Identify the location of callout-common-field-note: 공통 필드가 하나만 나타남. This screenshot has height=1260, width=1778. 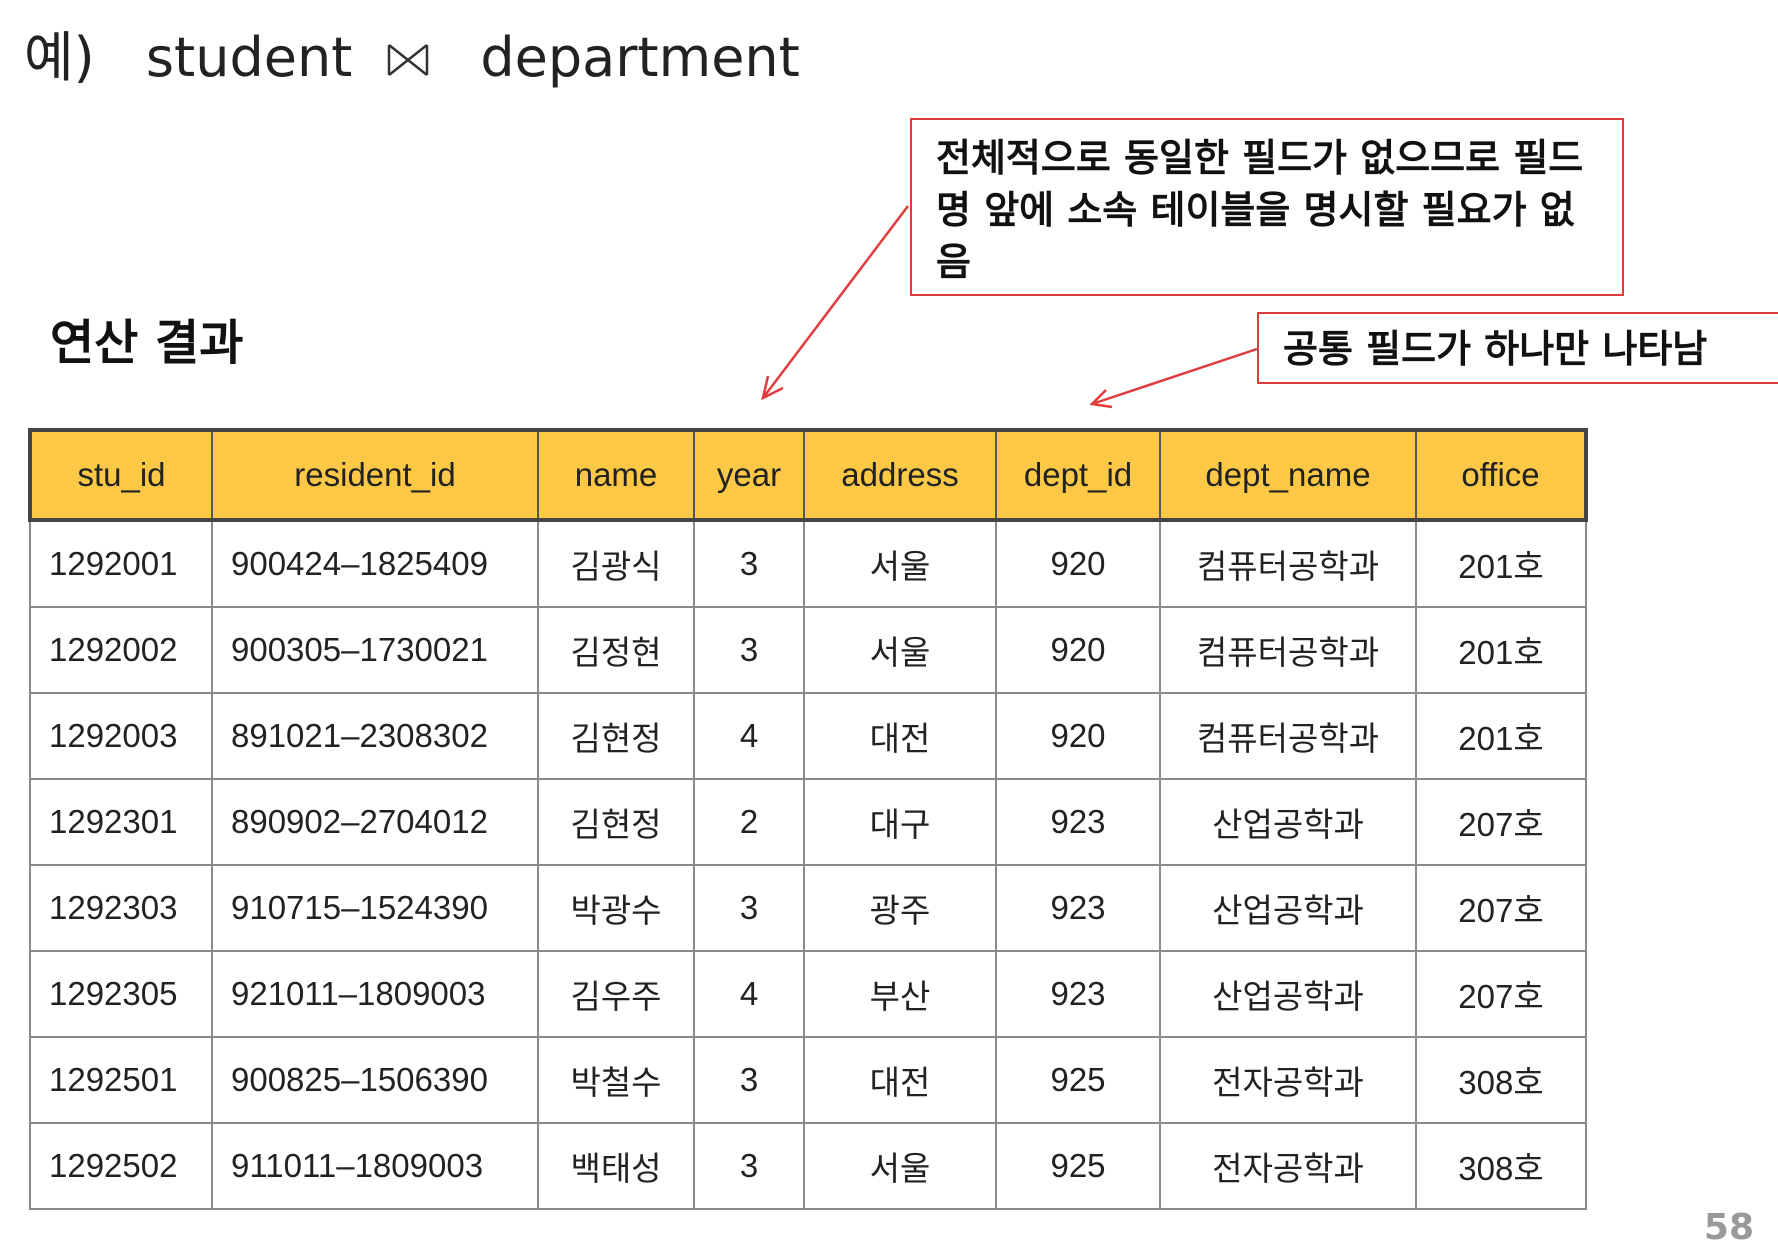
(1517, 348).